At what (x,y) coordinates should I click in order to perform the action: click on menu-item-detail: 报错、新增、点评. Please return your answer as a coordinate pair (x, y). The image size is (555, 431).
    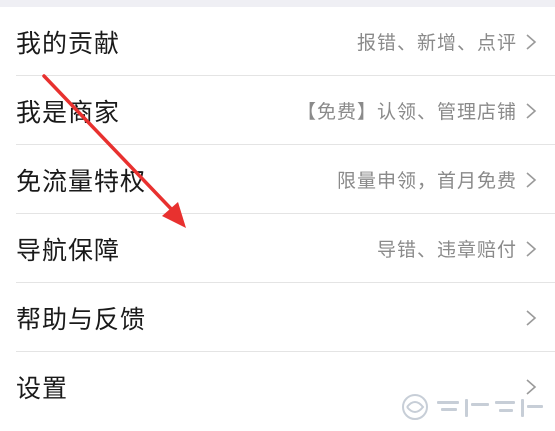
    Looking at the image, I should click on (436, 43).